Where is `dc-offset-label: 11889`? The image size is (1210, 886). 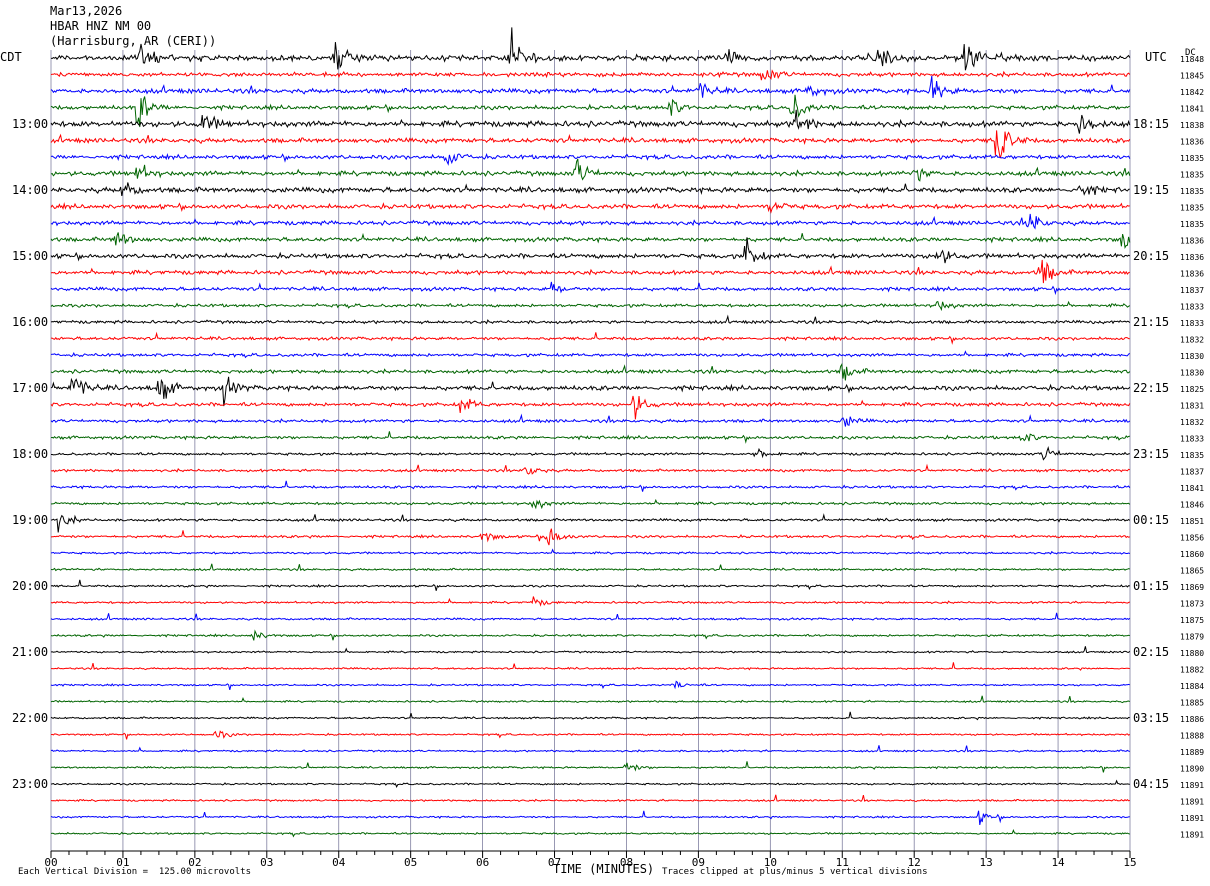 dc-offset-label: 11889 is located at coordinates (1192, 752).